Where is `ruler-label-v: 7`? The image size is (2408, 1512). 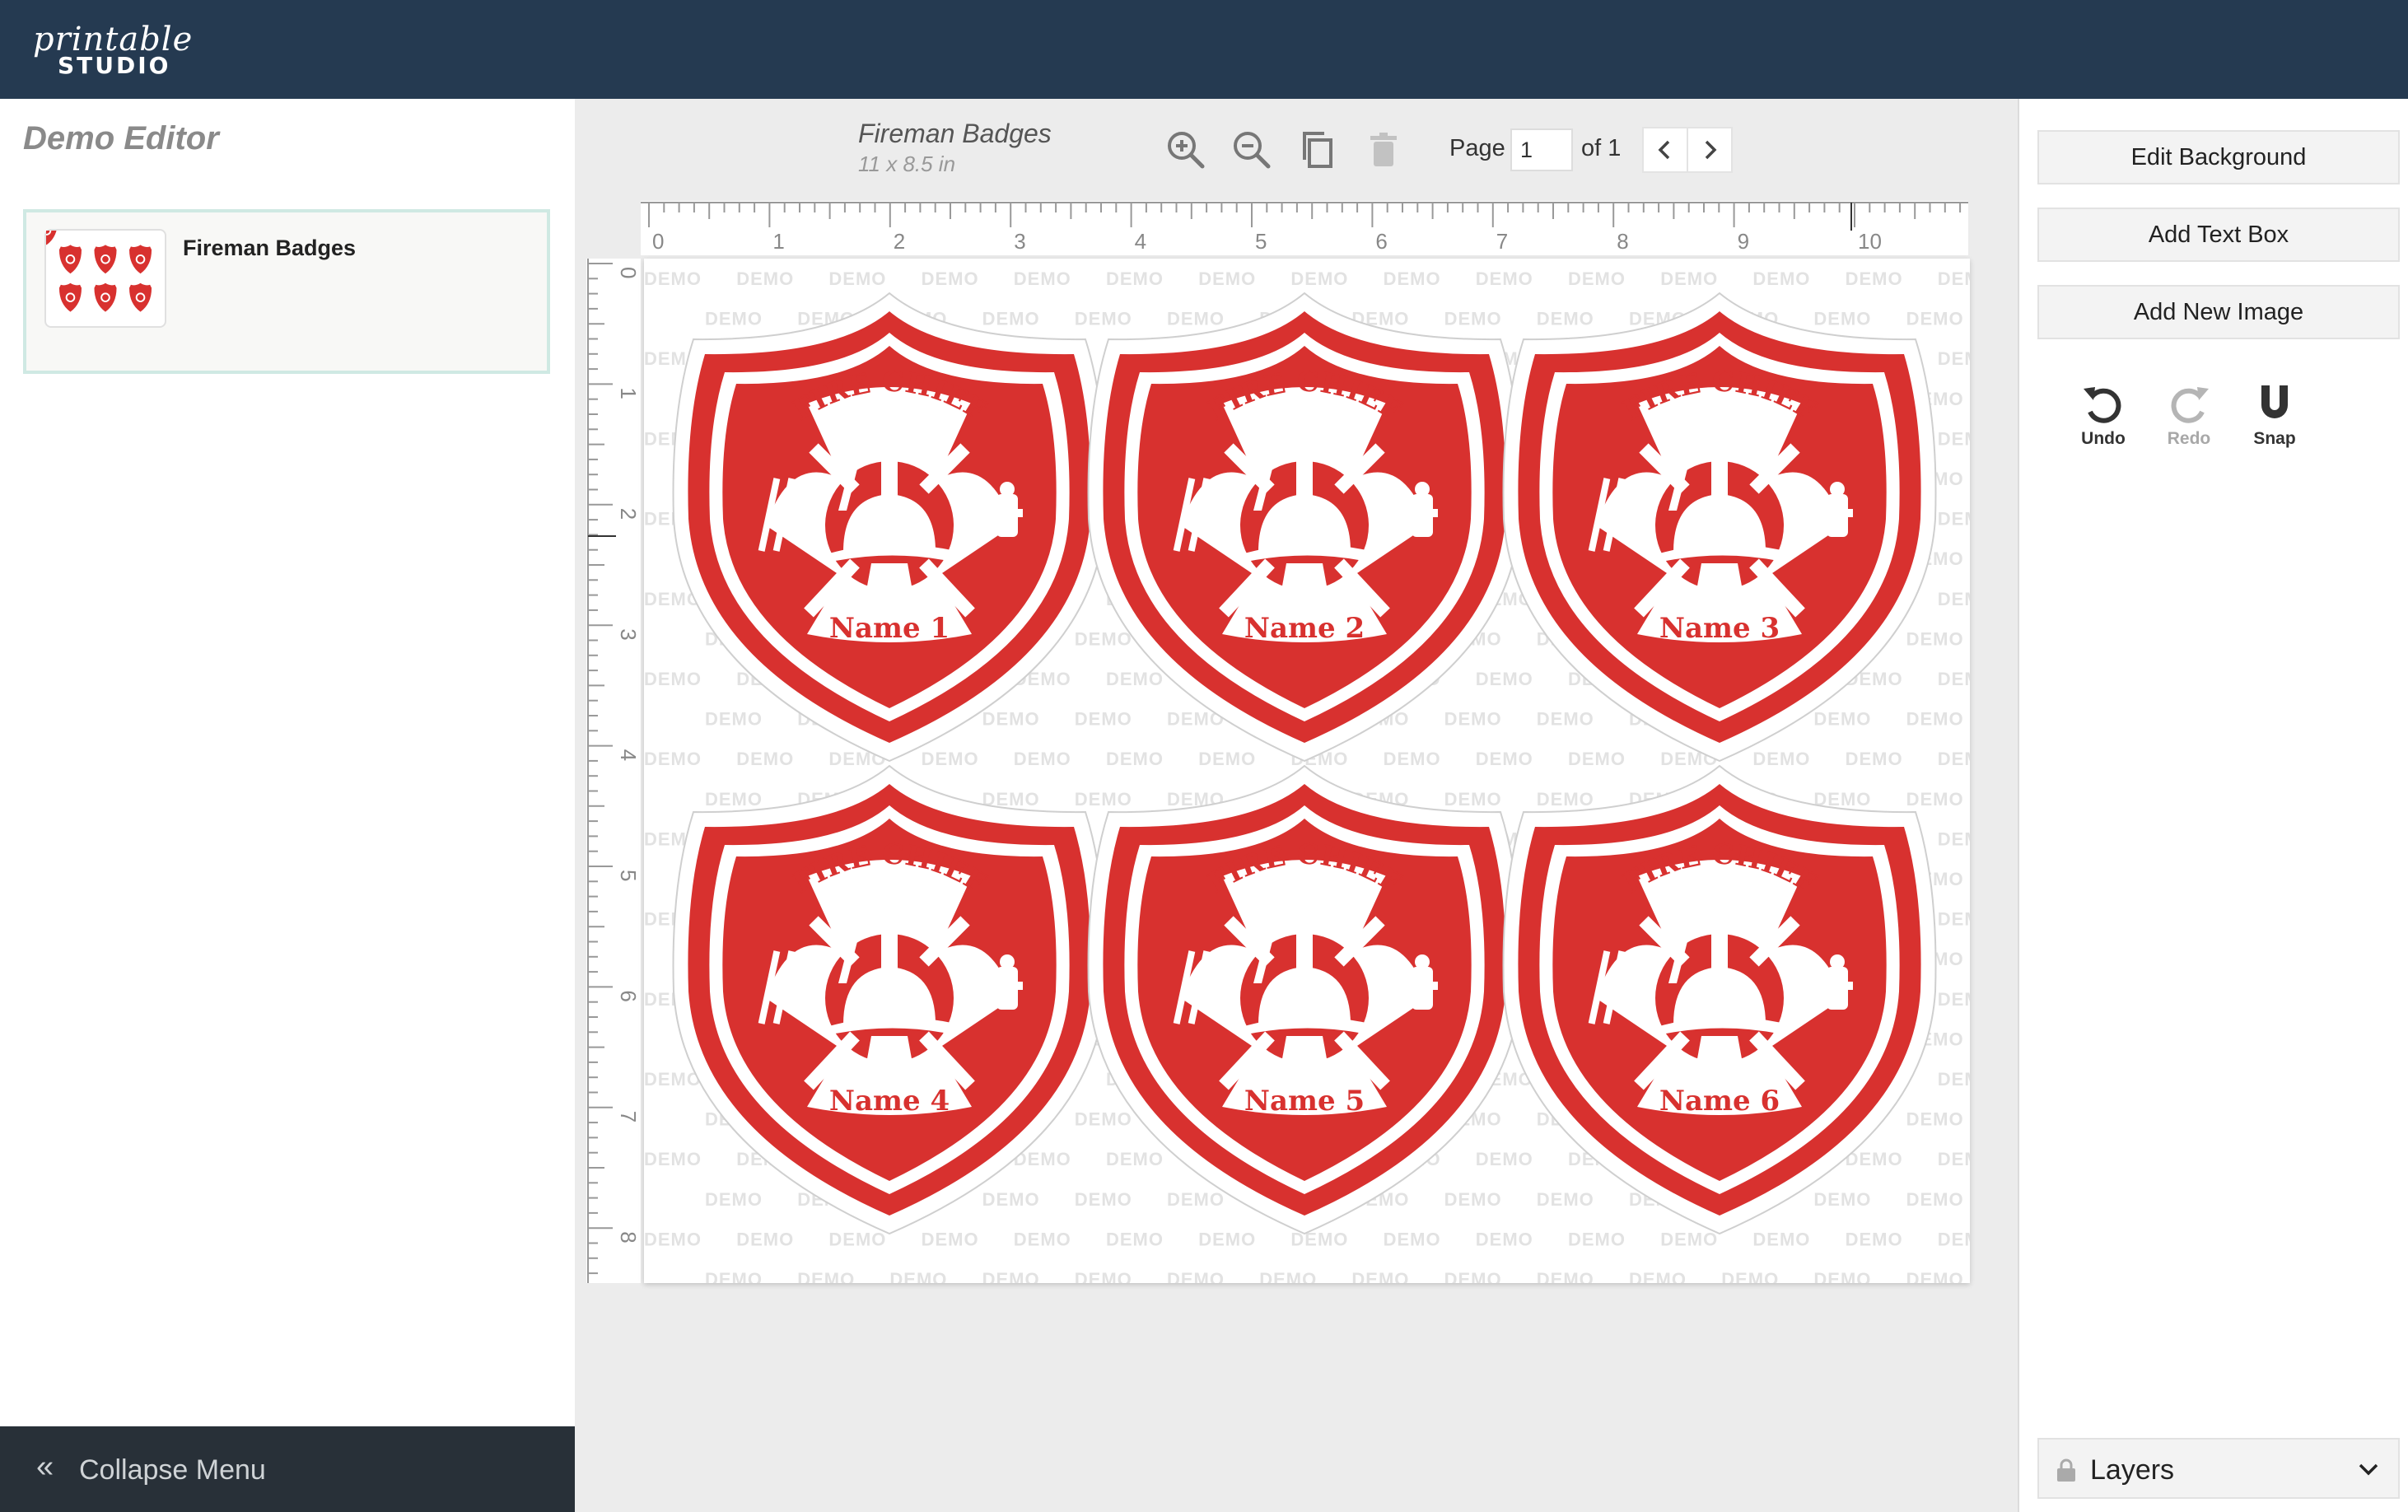 ruler-label-v: 7 is located at coordinates (628, 1116).